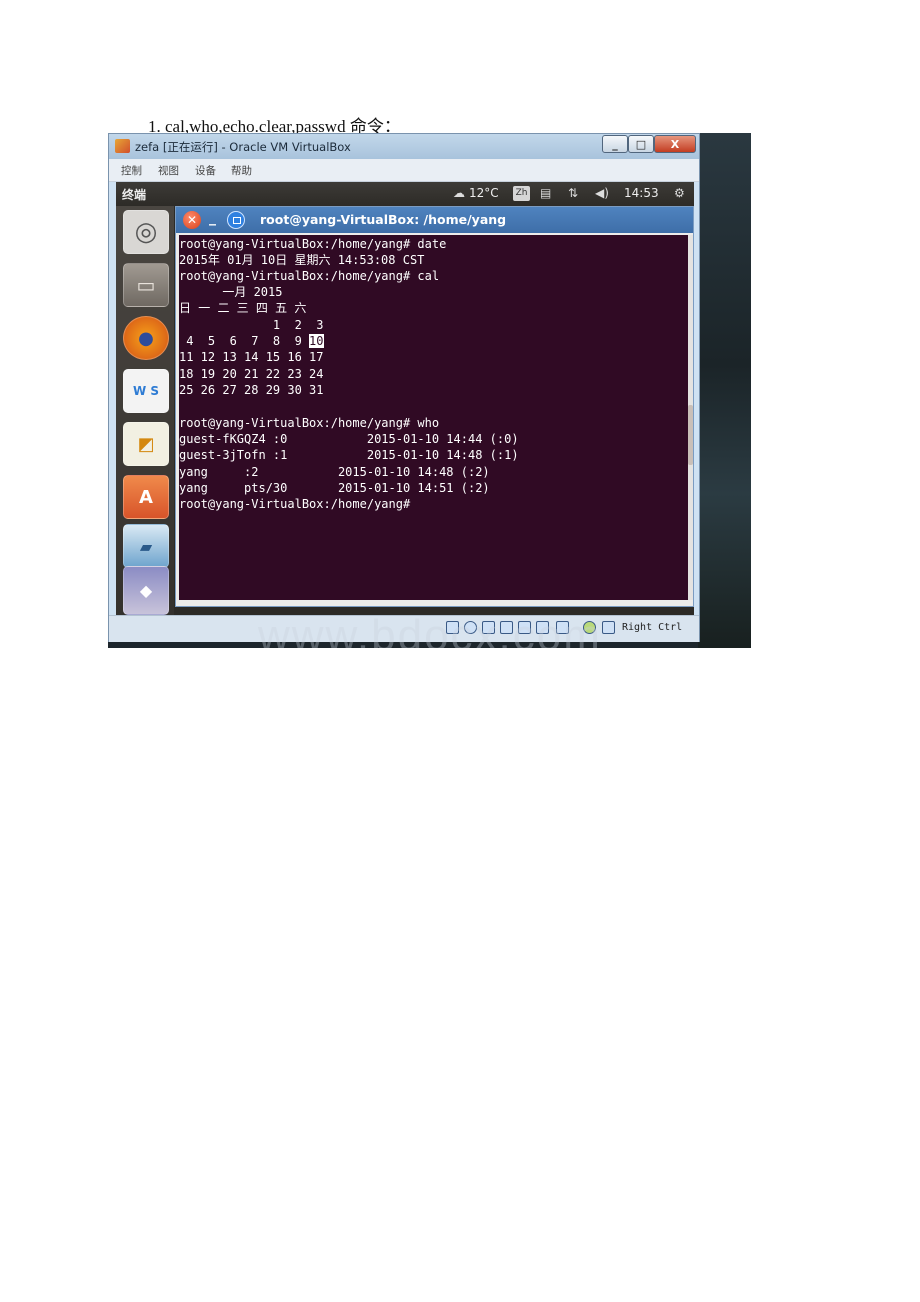  I want to click on terminal-scrollbar, so click(690, 417).